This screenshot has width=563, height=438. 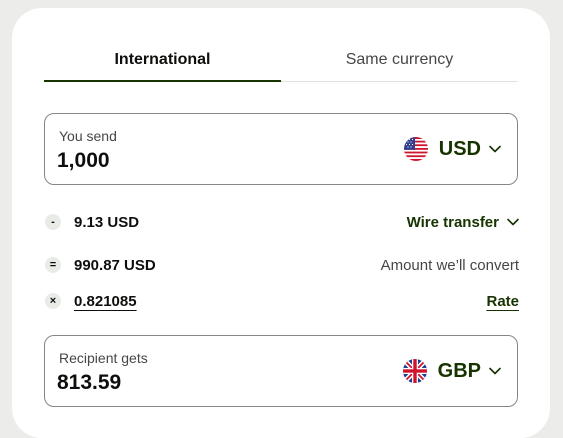 I want to click on receive-amount-input, so click(x=182, y=383).